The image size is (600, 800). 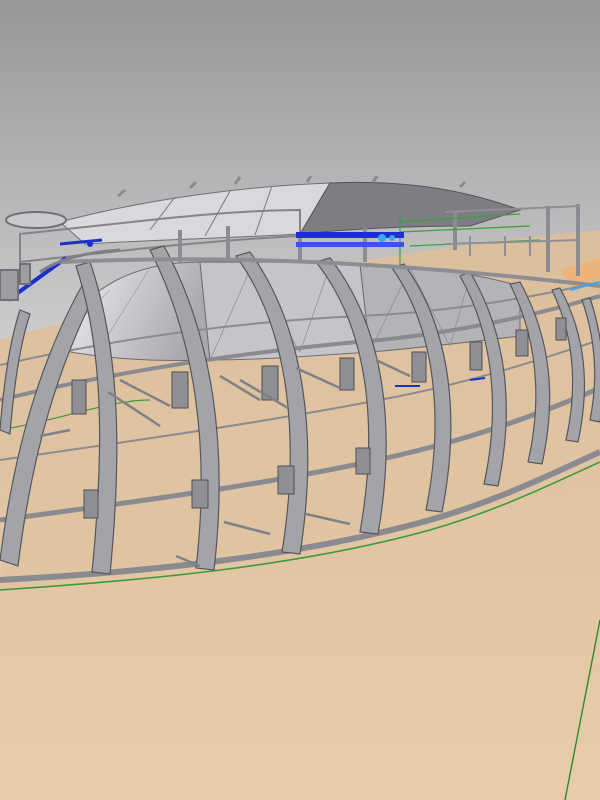 I want to click on selected-beam-bottom, so click(x=350, y=244).